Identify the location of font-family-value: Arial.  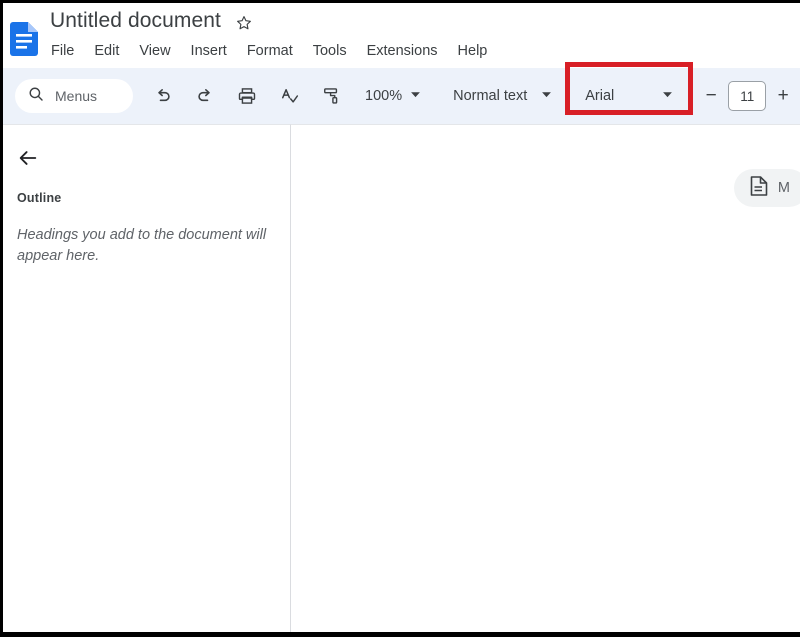
(600, 96).